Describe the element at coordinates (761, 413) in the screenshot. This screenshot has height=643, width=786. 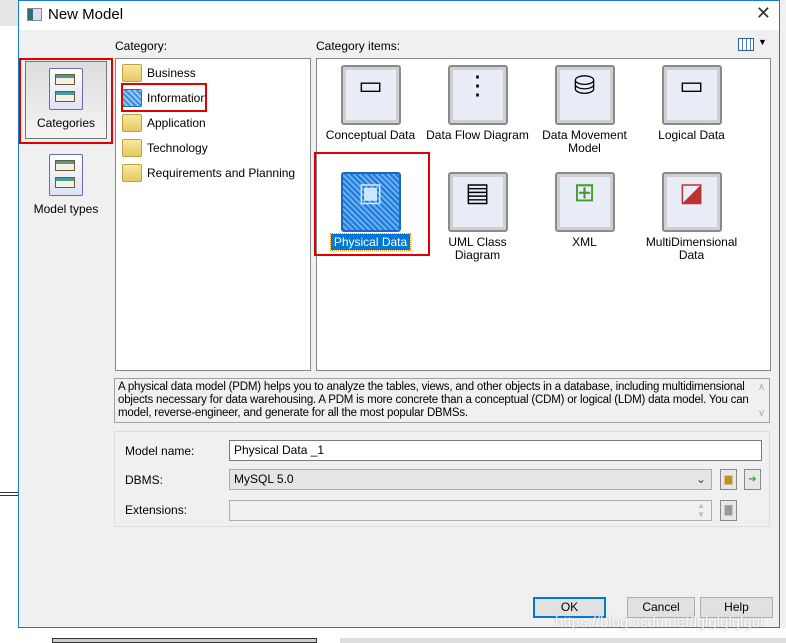
I see `scroll-down-icon: ∨` at that location.